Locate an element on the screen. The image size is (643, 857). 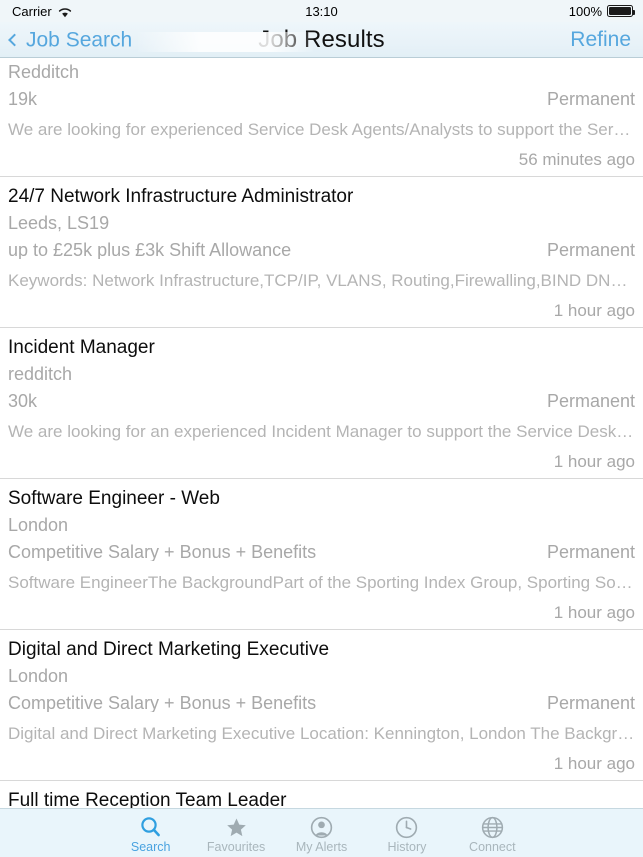
job-salary-type-row: 19k Permanent is located at coordinates (321, 97).